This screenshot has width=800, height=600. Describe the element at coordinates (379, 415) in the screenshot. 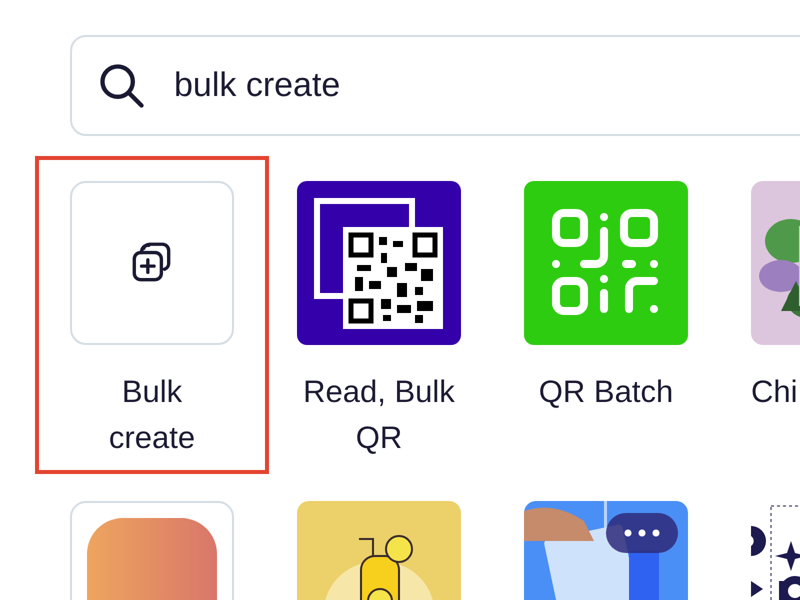

I see `tile-label: Read, Bulk QR` at that location.